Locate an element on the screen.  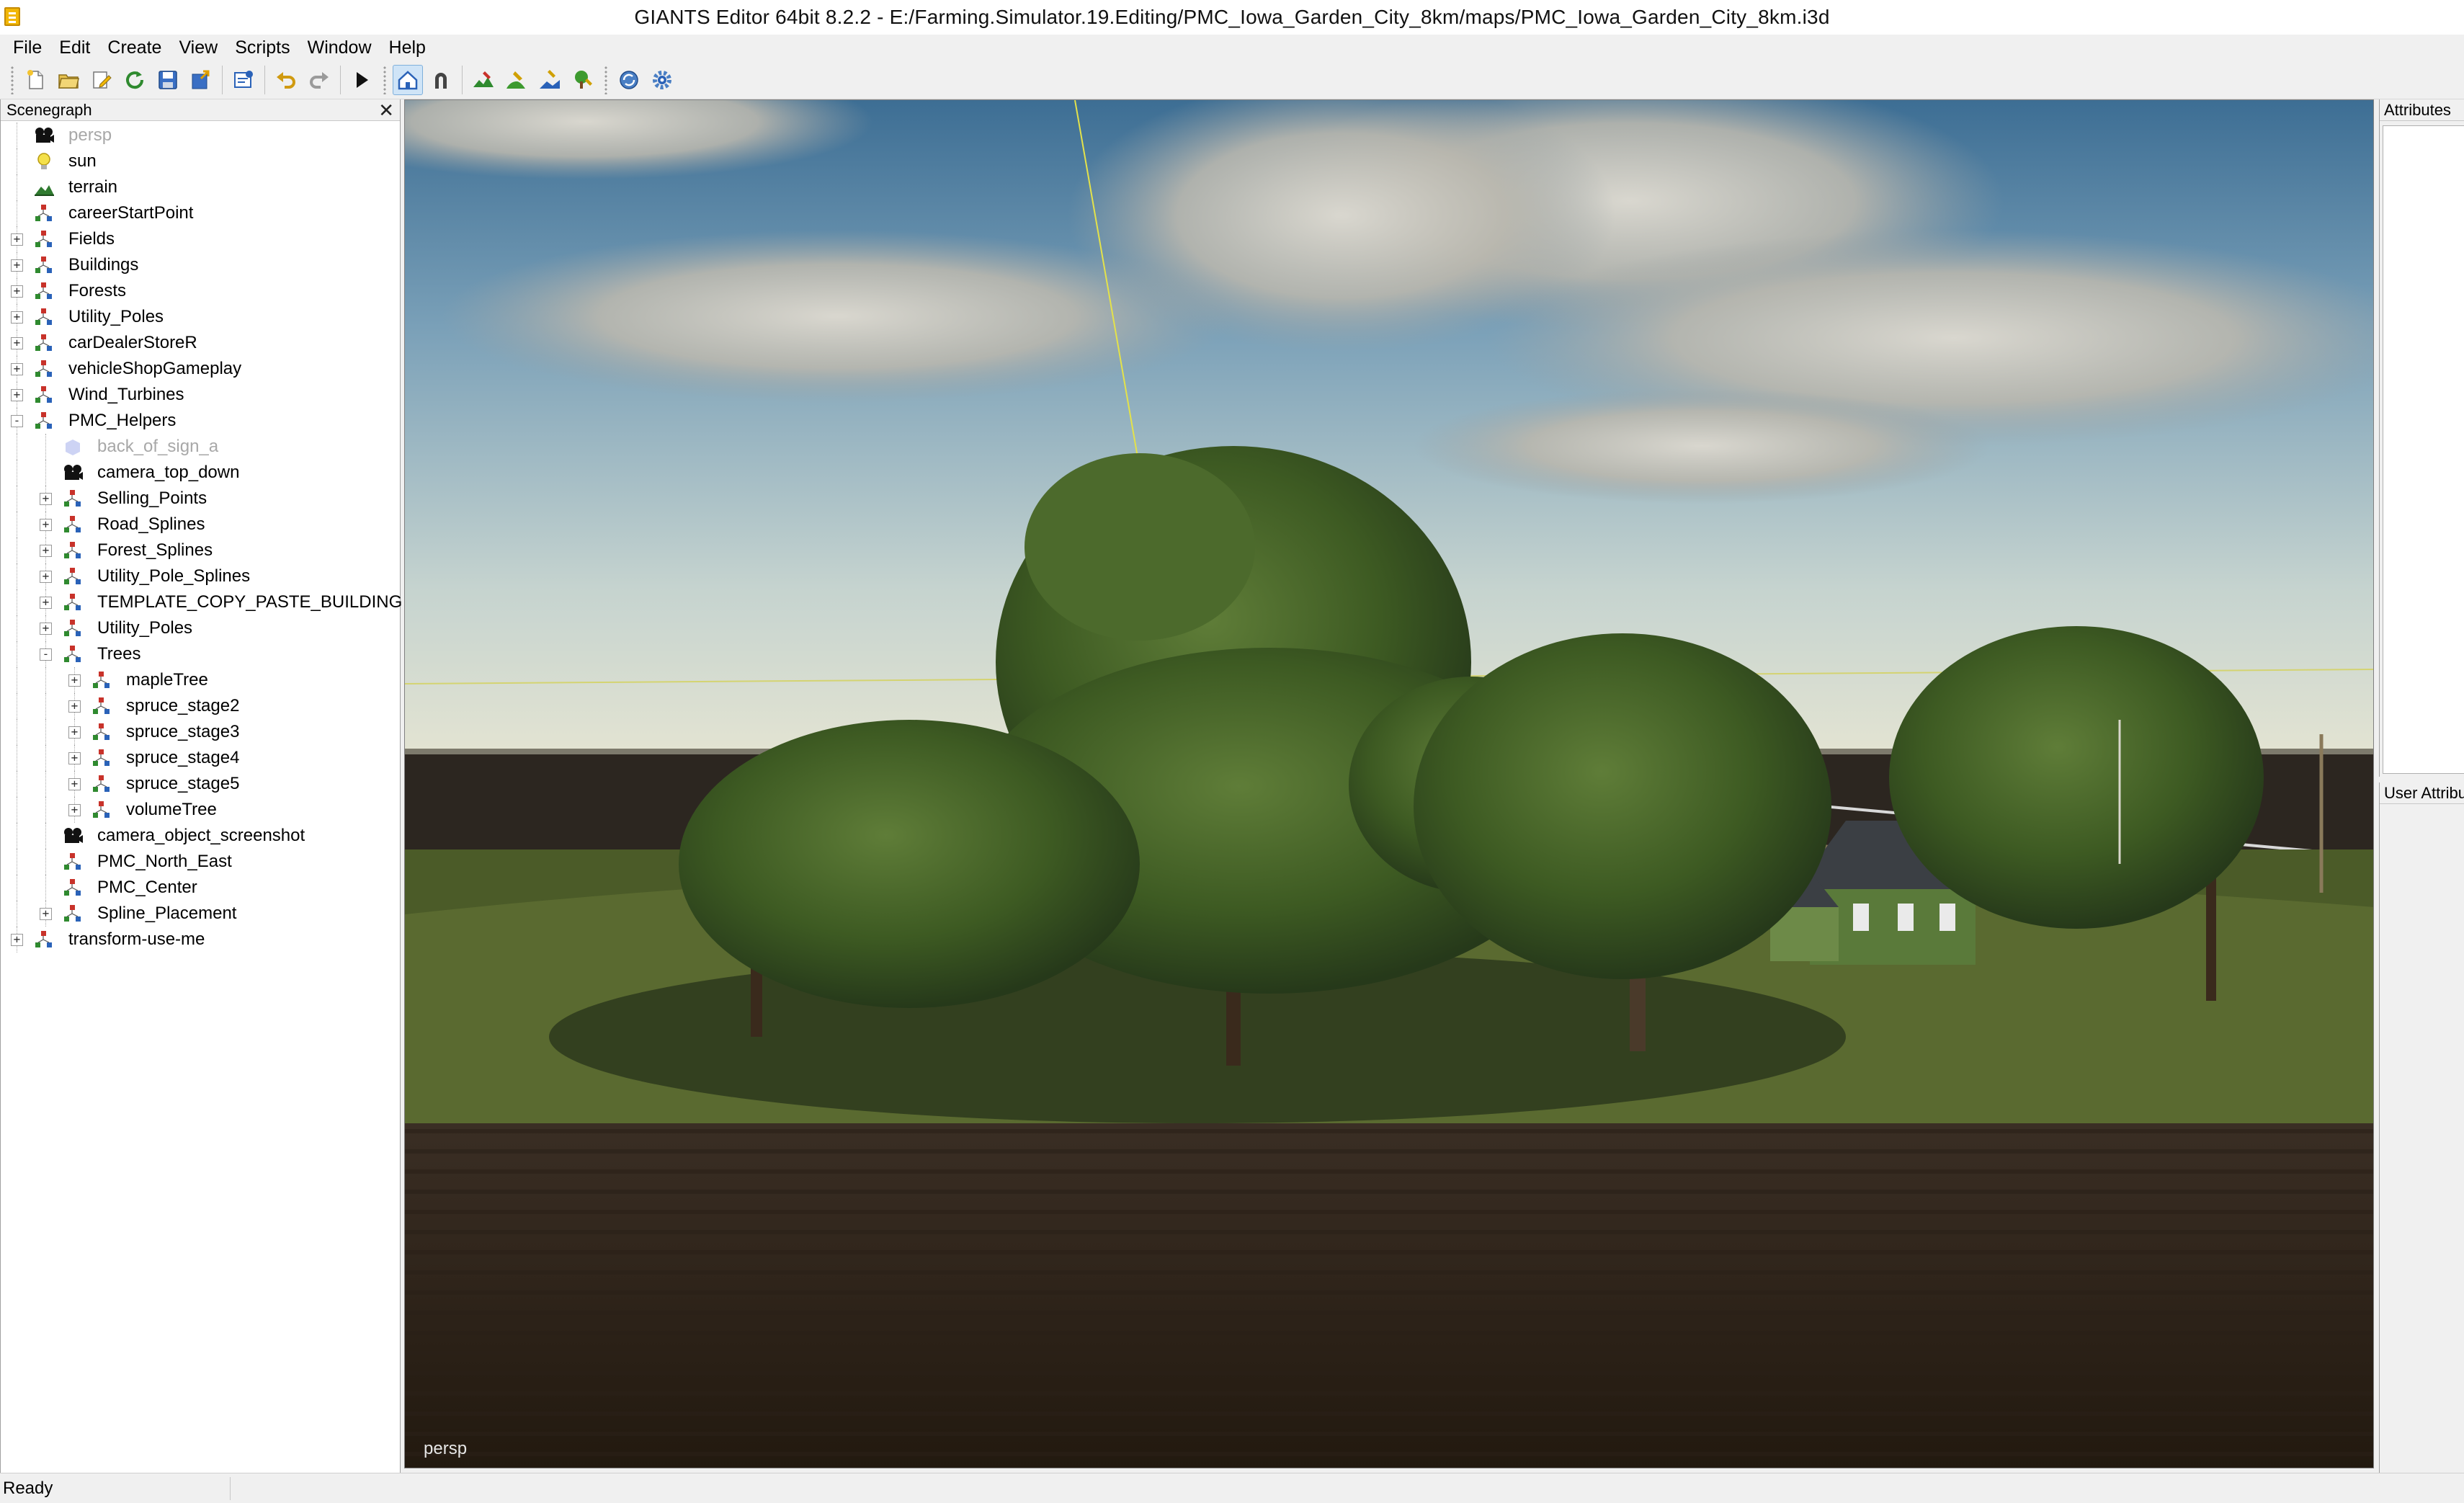
tree-paint-icon is located at coordinates (583, 80).